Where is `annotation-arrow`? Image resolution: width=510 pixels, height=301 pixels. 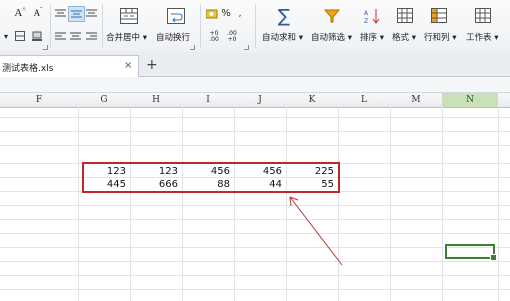 annotation-arrow is located at coordinates (316, 231).